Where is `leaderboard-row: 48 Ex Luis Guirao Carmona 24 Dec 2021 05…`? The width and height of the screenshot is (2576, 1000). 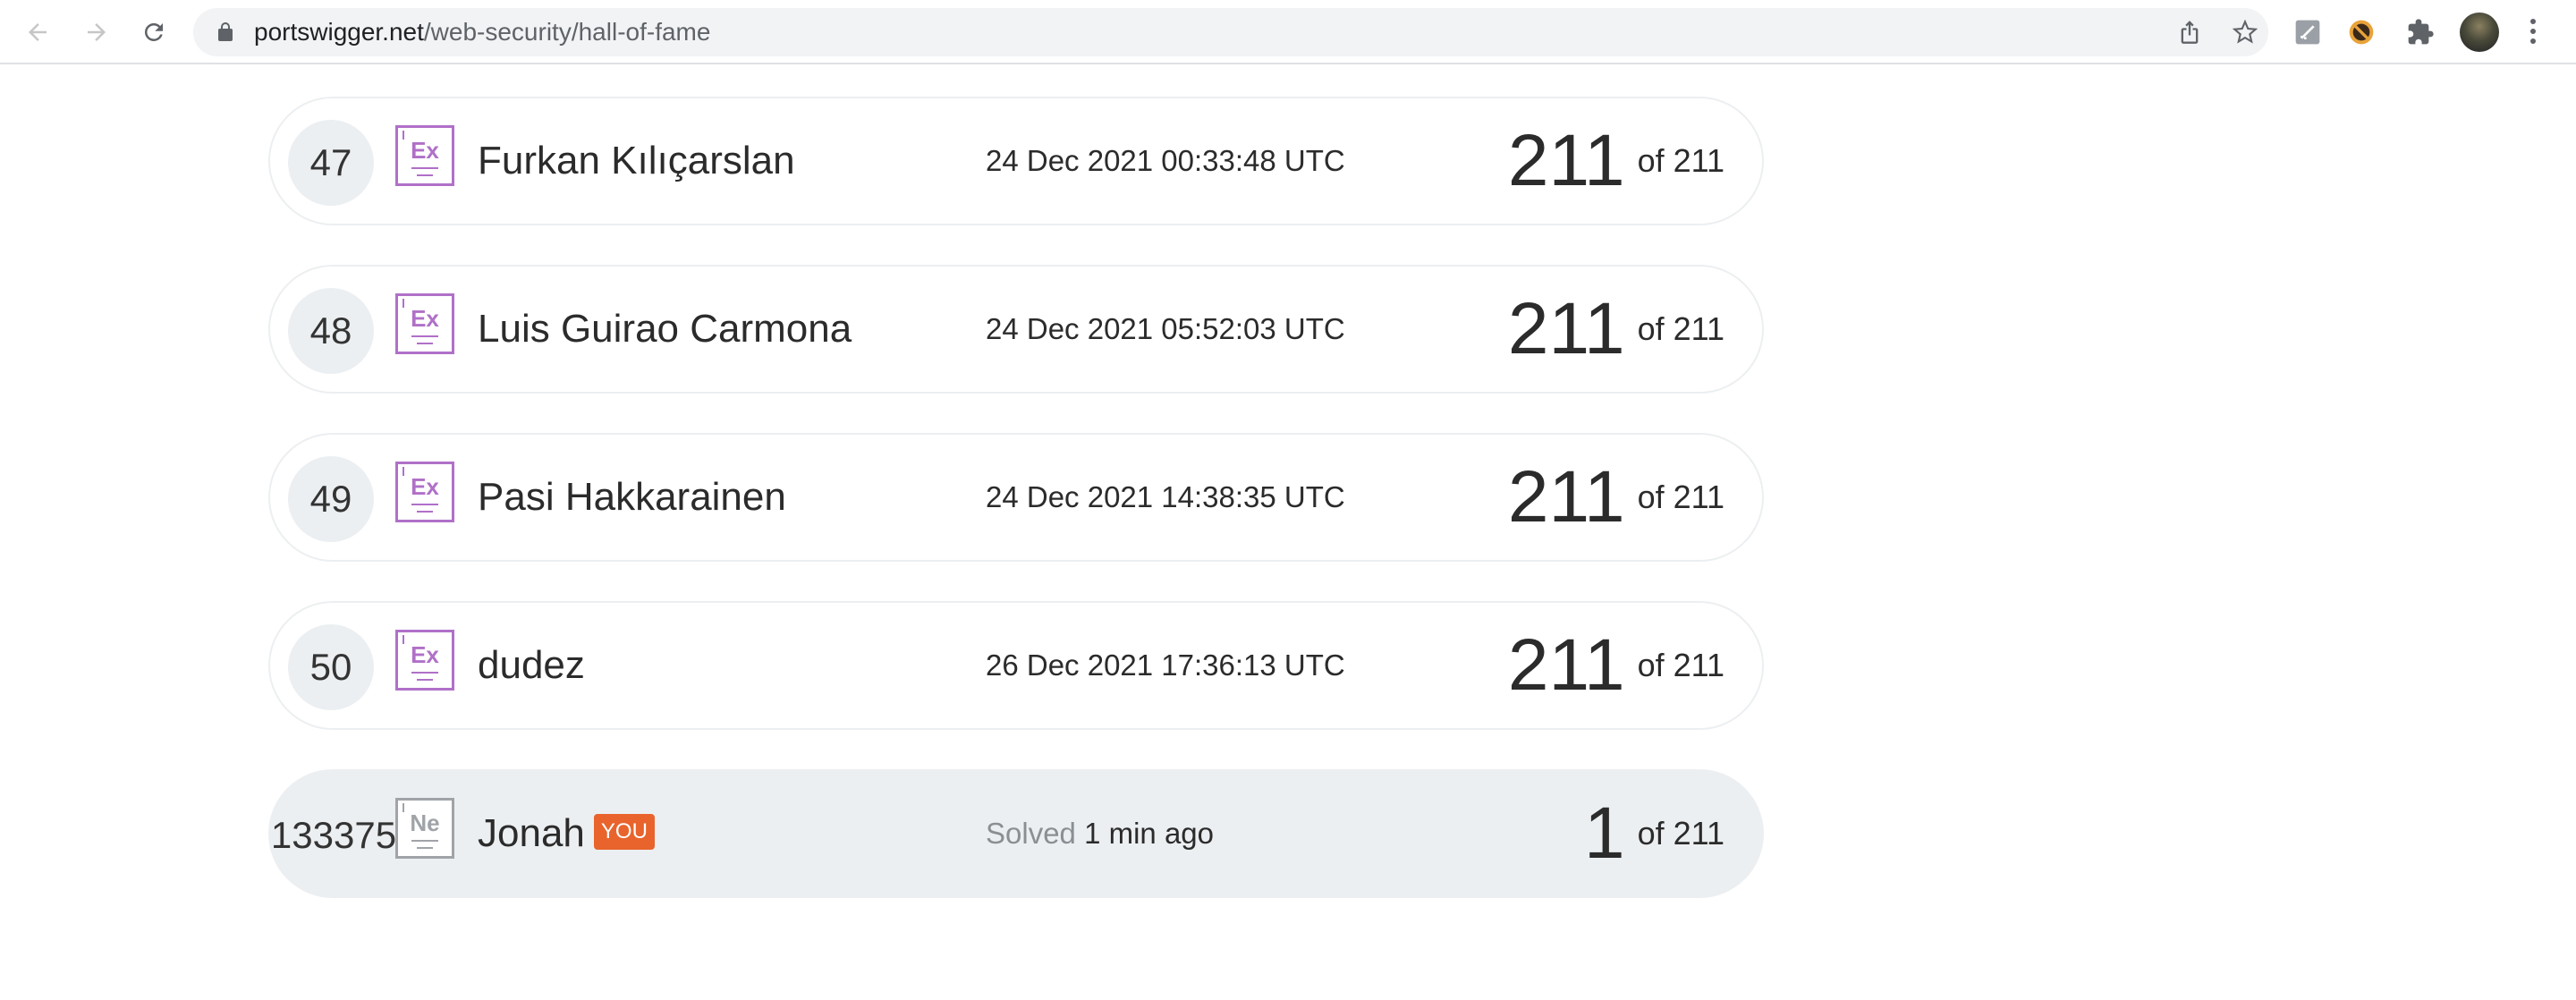 leaderboard-row: 48 Ex Luis Guirao Carmona 24 Dec 2021 05… is located at coordinates (1016, 329).